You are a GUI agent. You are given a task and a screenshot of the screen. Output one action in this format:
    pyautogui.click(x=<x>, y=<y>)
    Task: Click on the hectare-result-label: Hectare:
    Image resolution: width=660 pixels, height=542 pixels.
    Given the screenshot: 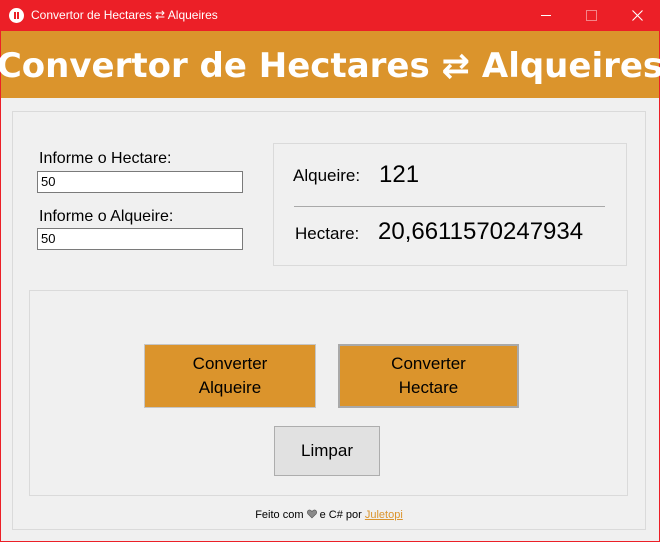 What is the action you would take?
    pyautogui.click(x=327, y=233)
    